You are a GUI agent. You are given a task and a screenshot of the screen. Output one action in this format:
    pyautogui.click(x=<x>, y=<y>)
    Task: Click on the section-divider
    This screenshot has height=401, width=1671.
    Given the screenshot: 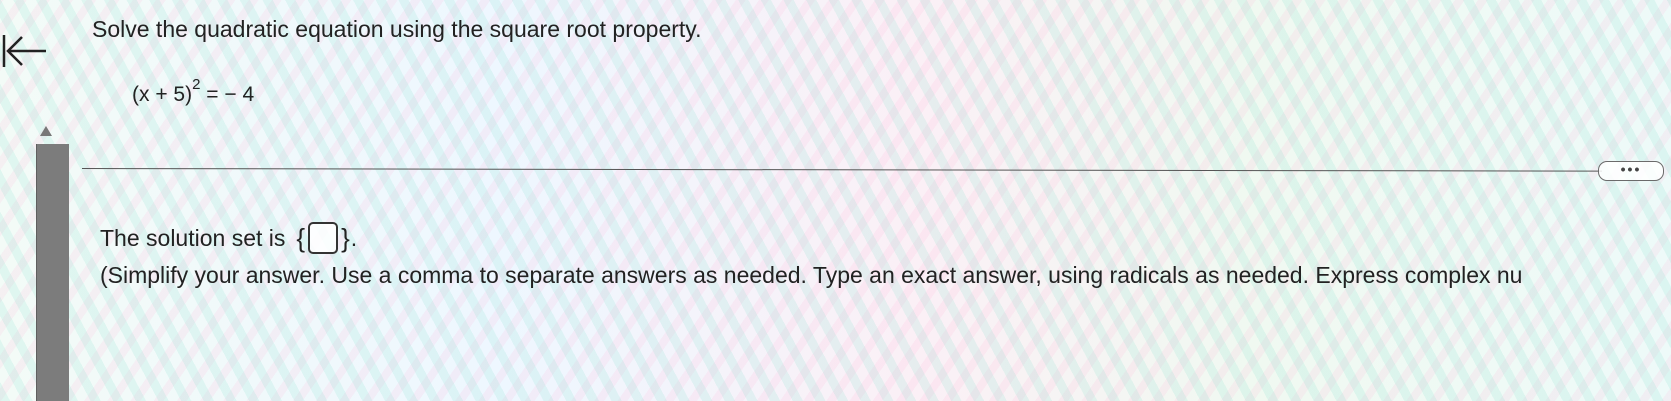 What is the action you would take?
    pyautogui.click(x=841, y=170)
    